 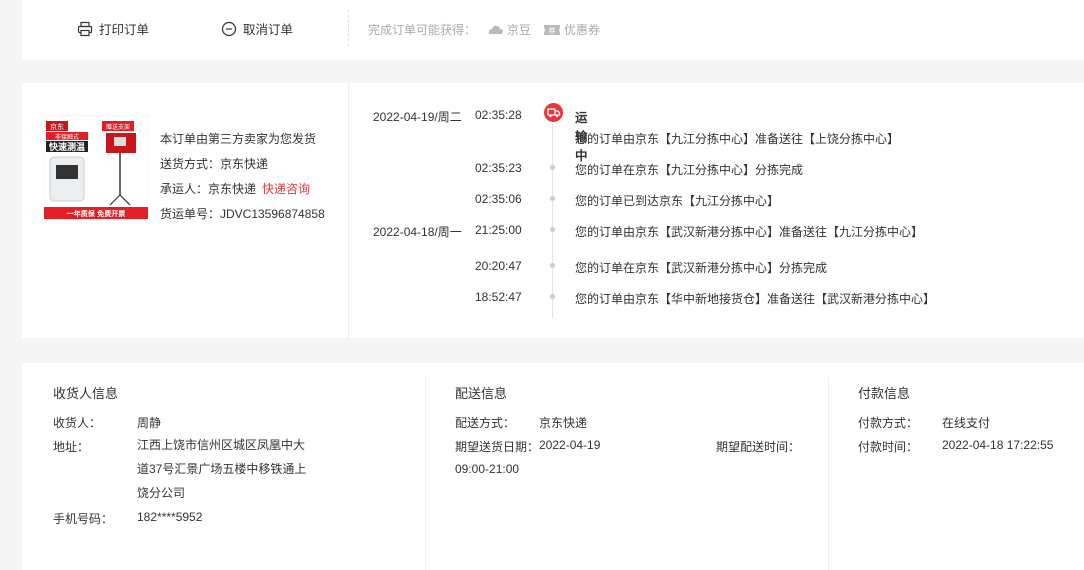 What do you see at coordinates (553, 60) in the screenshot?
I see `zigzag-edge` at bounding box center [553, 60].